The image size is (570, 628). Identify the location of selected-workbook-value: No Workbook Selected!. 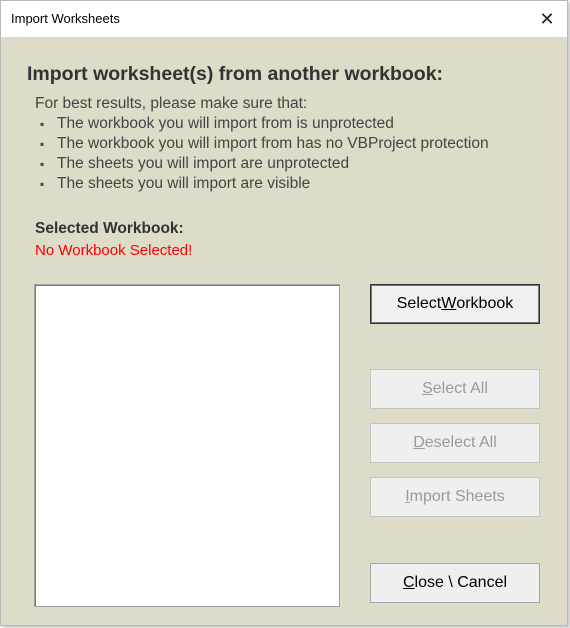
(114, 250).